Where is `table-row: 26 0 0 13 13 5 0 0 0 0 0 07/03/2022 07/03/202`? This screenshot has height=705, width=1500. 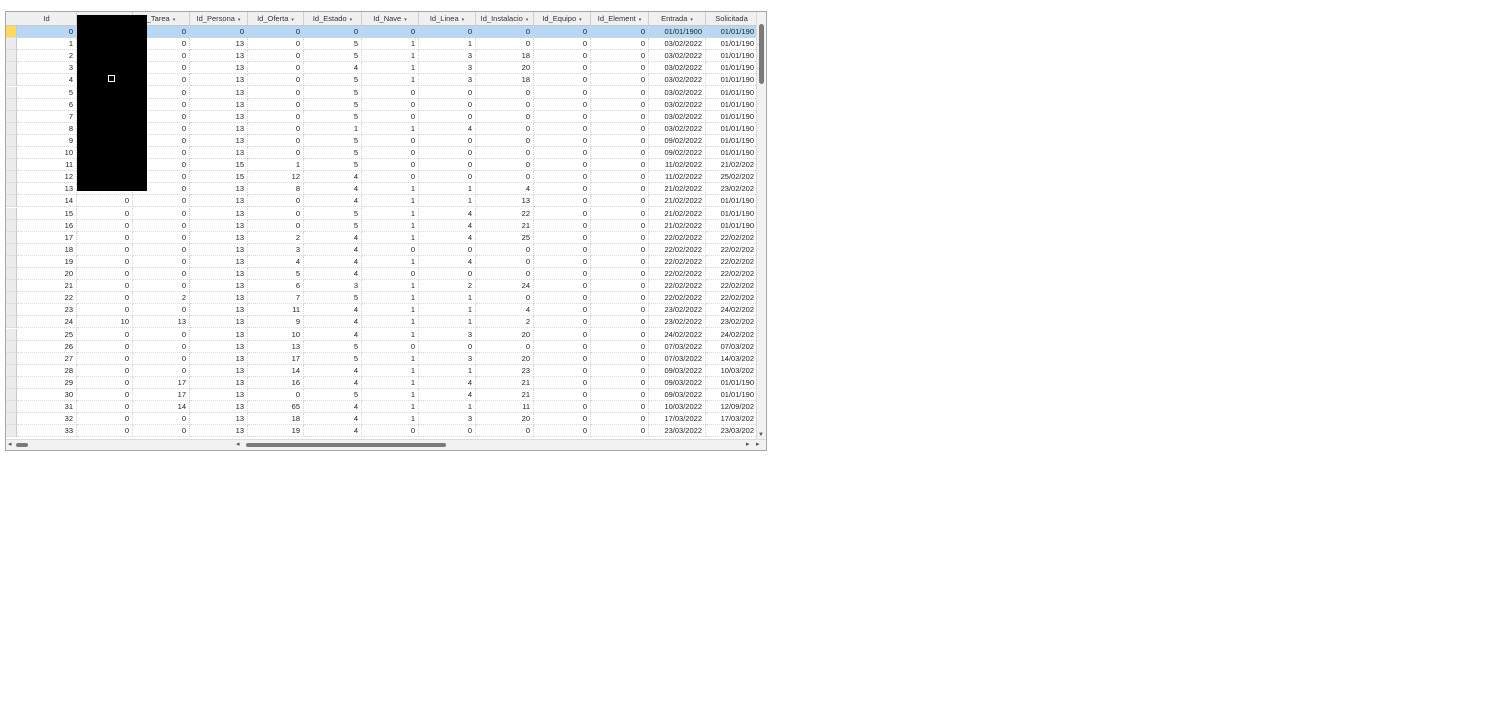 table-row: 26 0 0 13 13 5 0 0 0 0 0 07/03/2022 07/03/202 is located at coordinates (382, 346).